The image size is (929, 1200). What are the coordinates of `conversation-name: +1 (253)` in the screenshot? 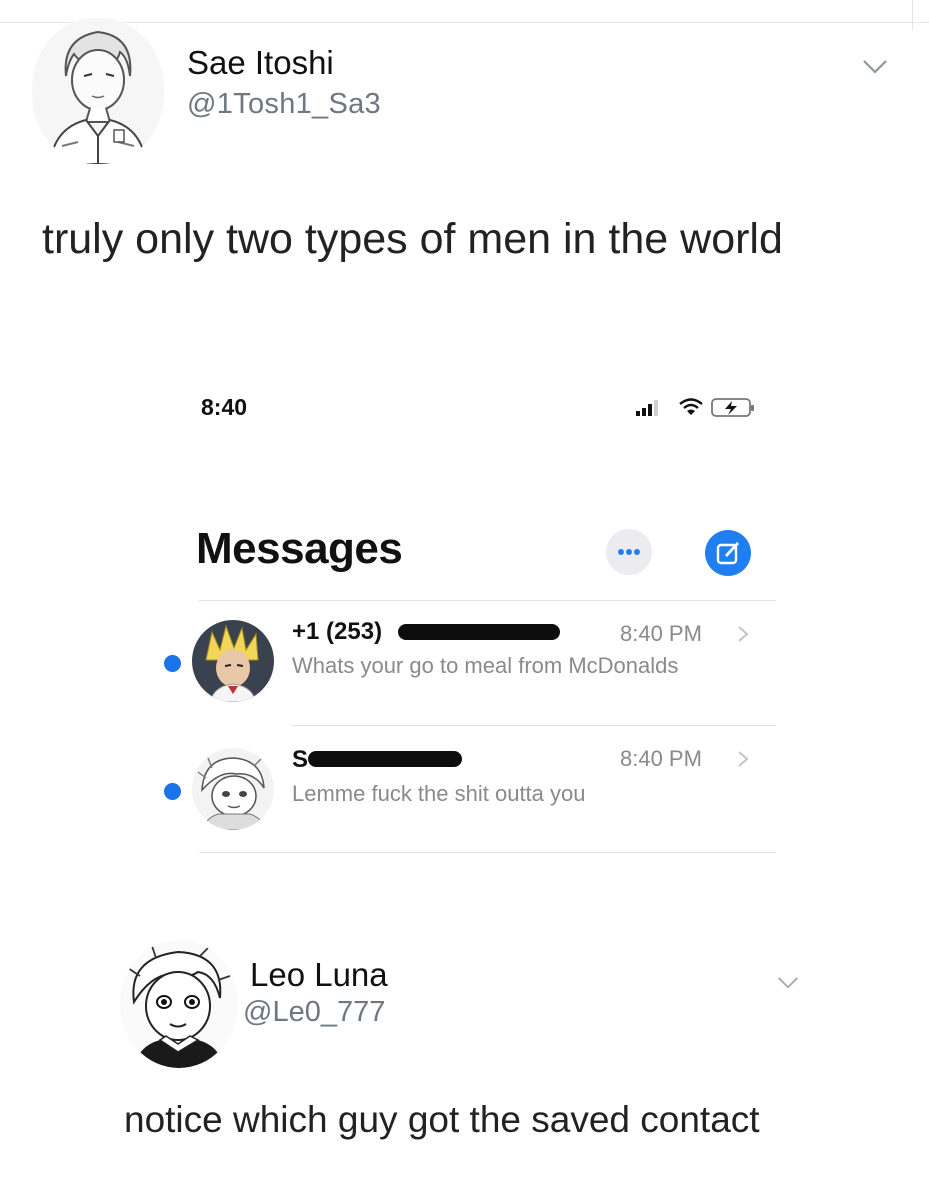 It's located at (337, 631).